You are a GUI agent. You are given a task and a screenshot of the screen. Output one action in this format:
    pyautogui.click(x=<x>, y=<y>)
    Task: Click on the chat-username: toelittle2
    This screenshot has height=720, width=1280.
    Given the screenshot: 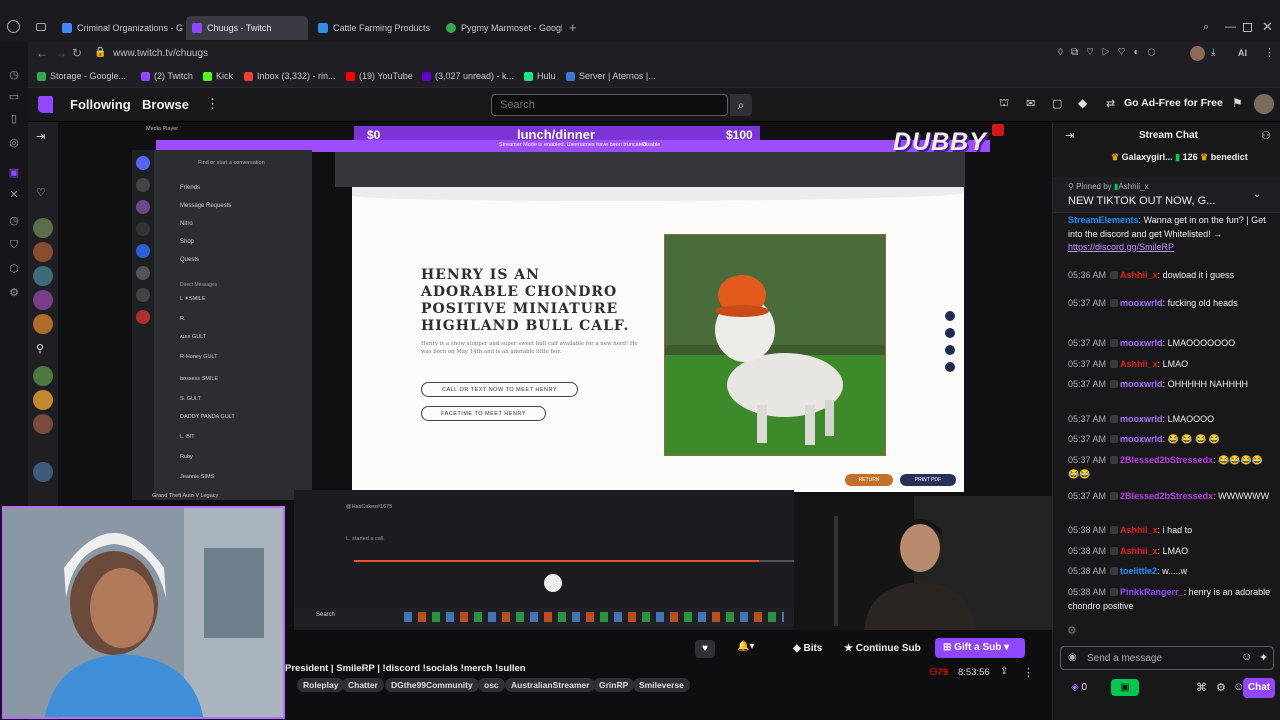 What is the action you would take?
    pyautogui.click(x=1138, y=571)
    